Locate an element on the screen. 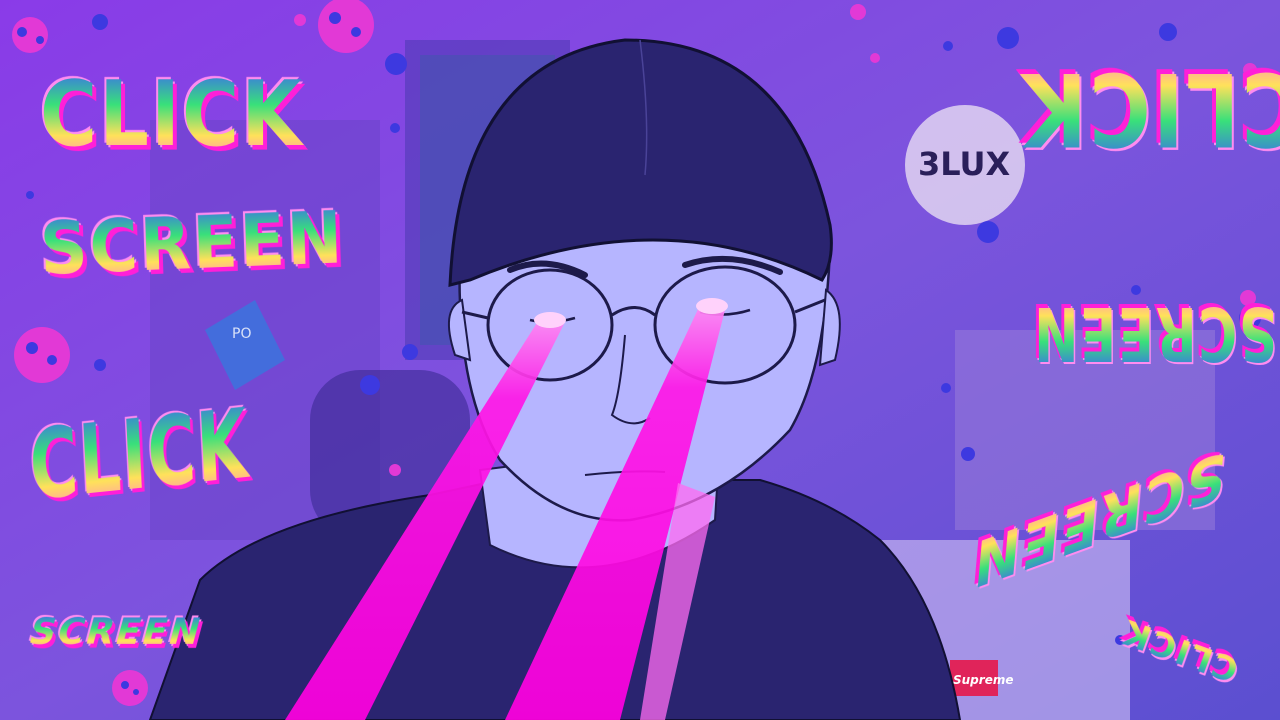 This screenshot has width=1280, height=720. svg-text: PO is located at coordinates (241, 334).